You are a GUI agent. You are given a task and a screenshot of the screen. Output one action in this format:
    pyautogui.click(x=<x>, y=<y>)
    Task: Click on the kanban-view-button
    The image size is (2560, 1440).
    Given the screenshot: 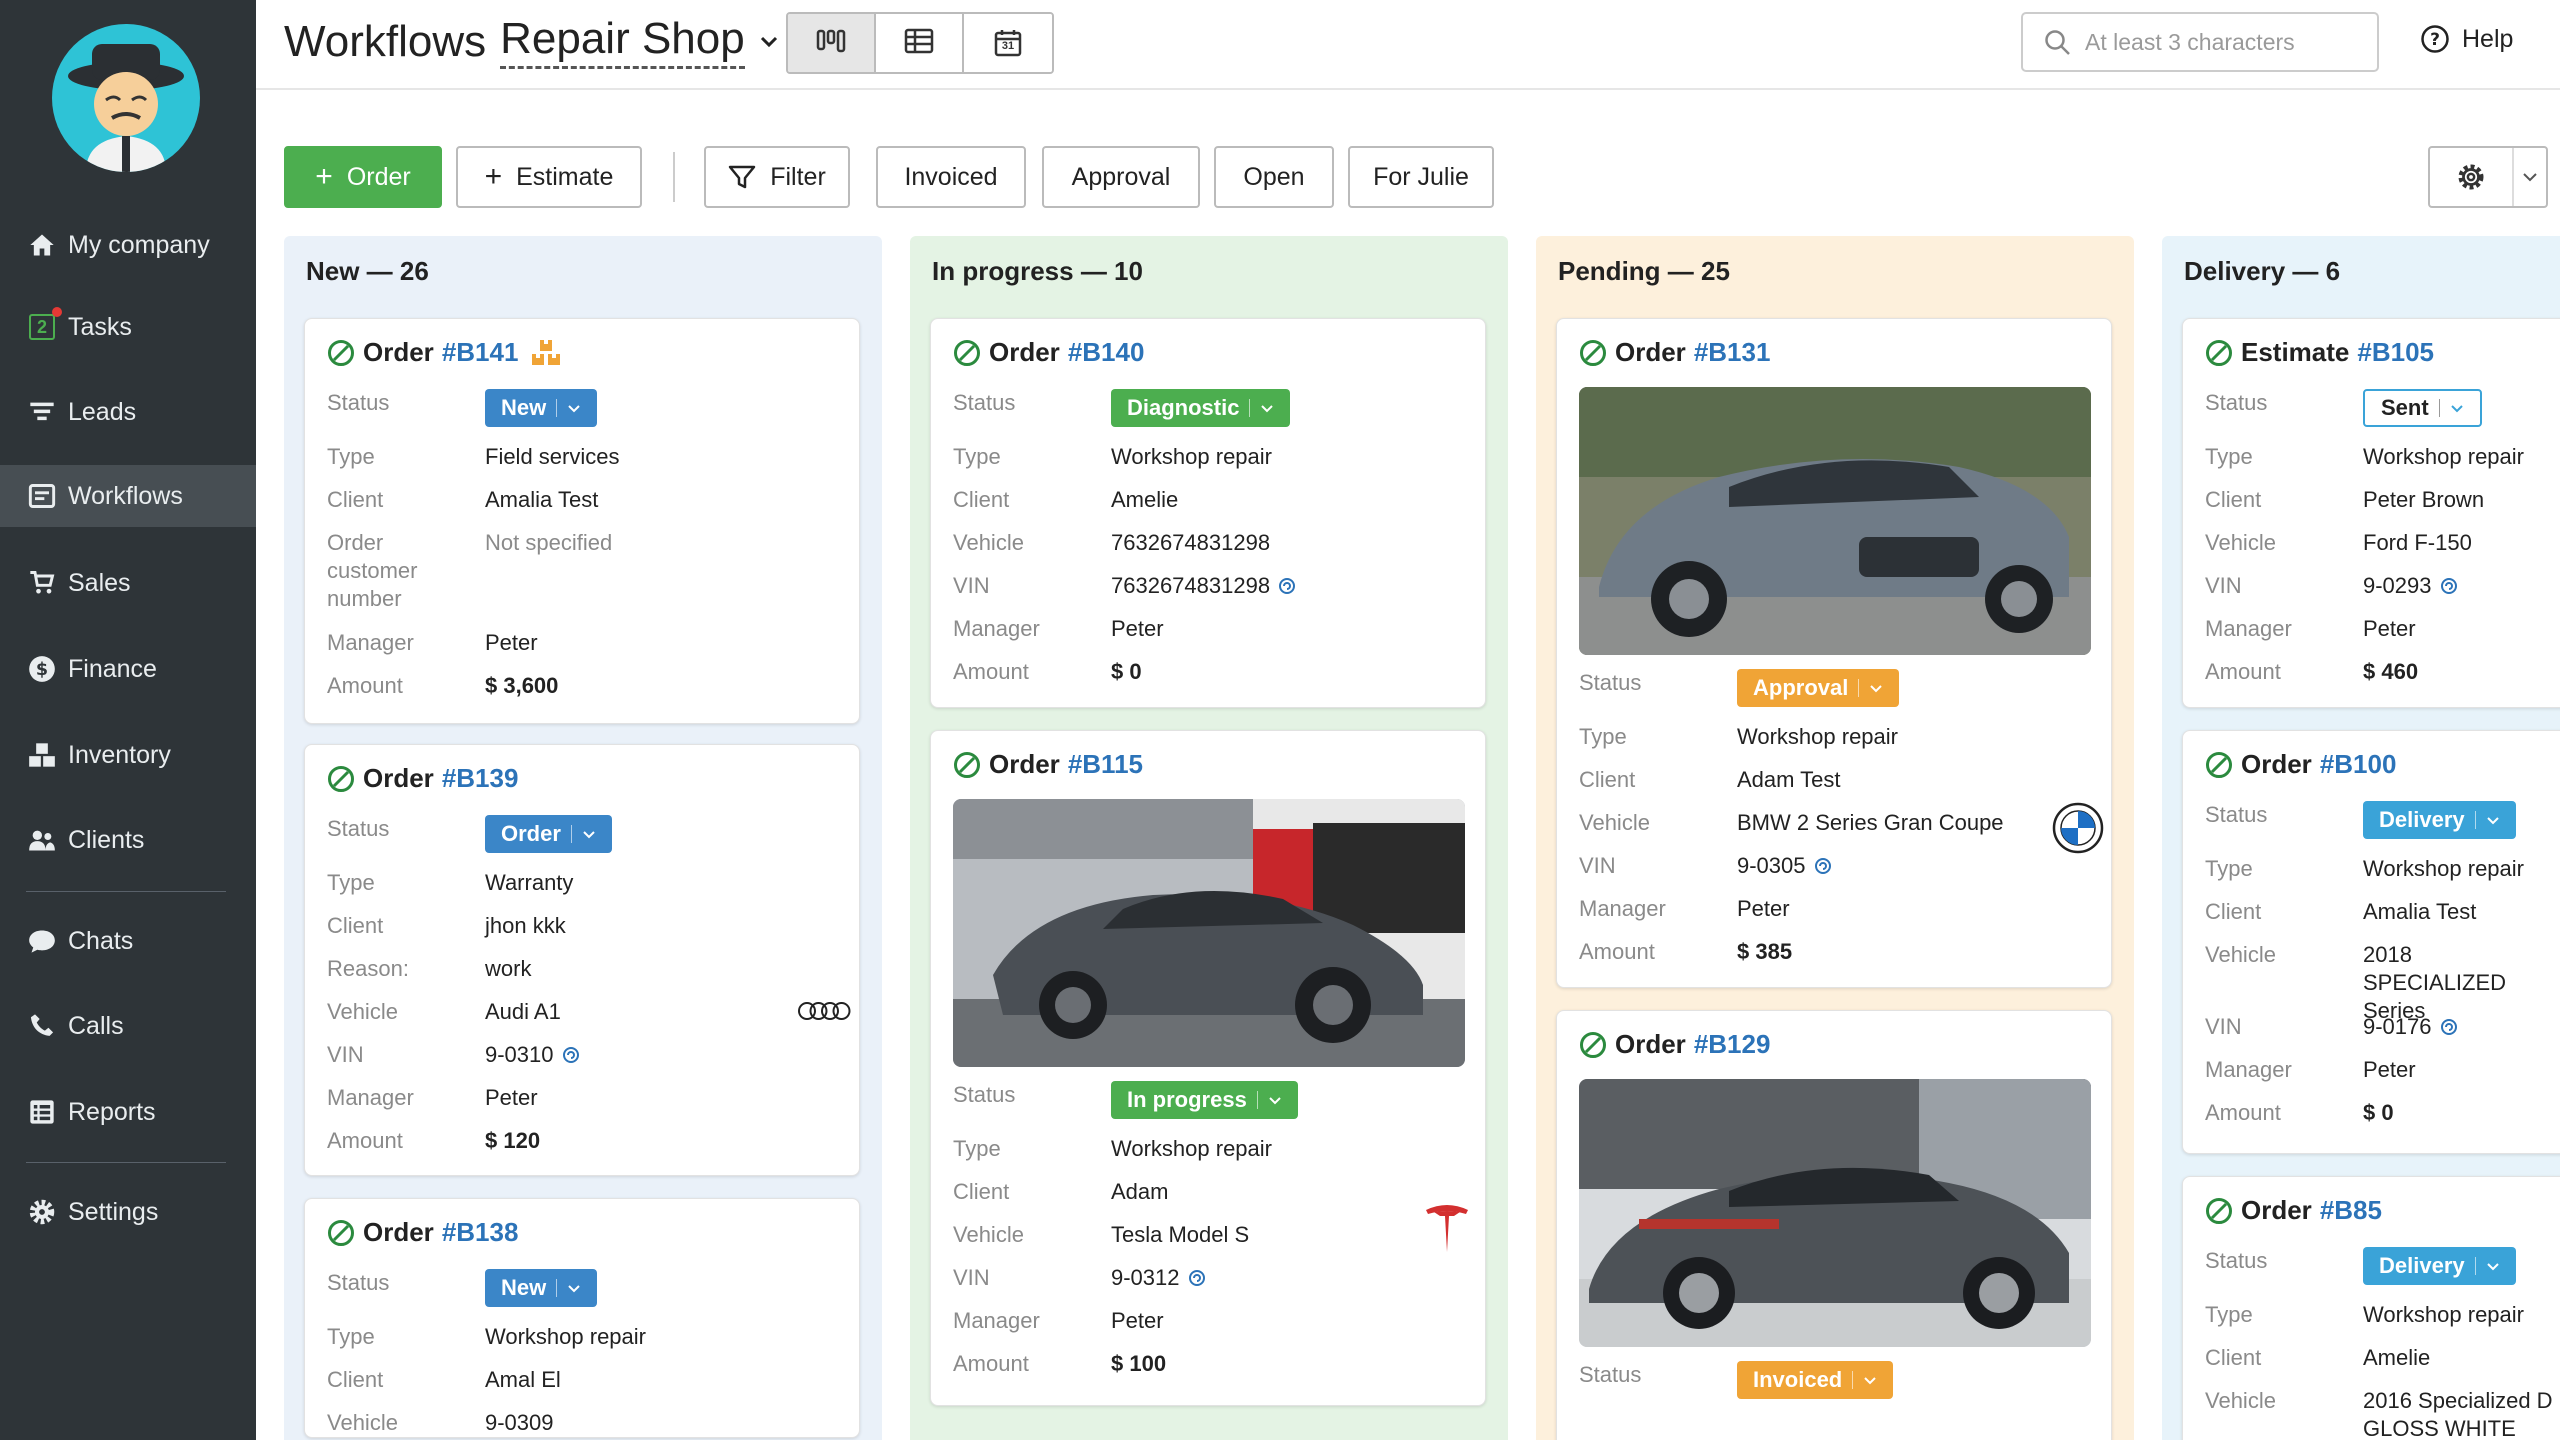 What is the action you would take?
    pyautogui.click(x=832, y=43)
    